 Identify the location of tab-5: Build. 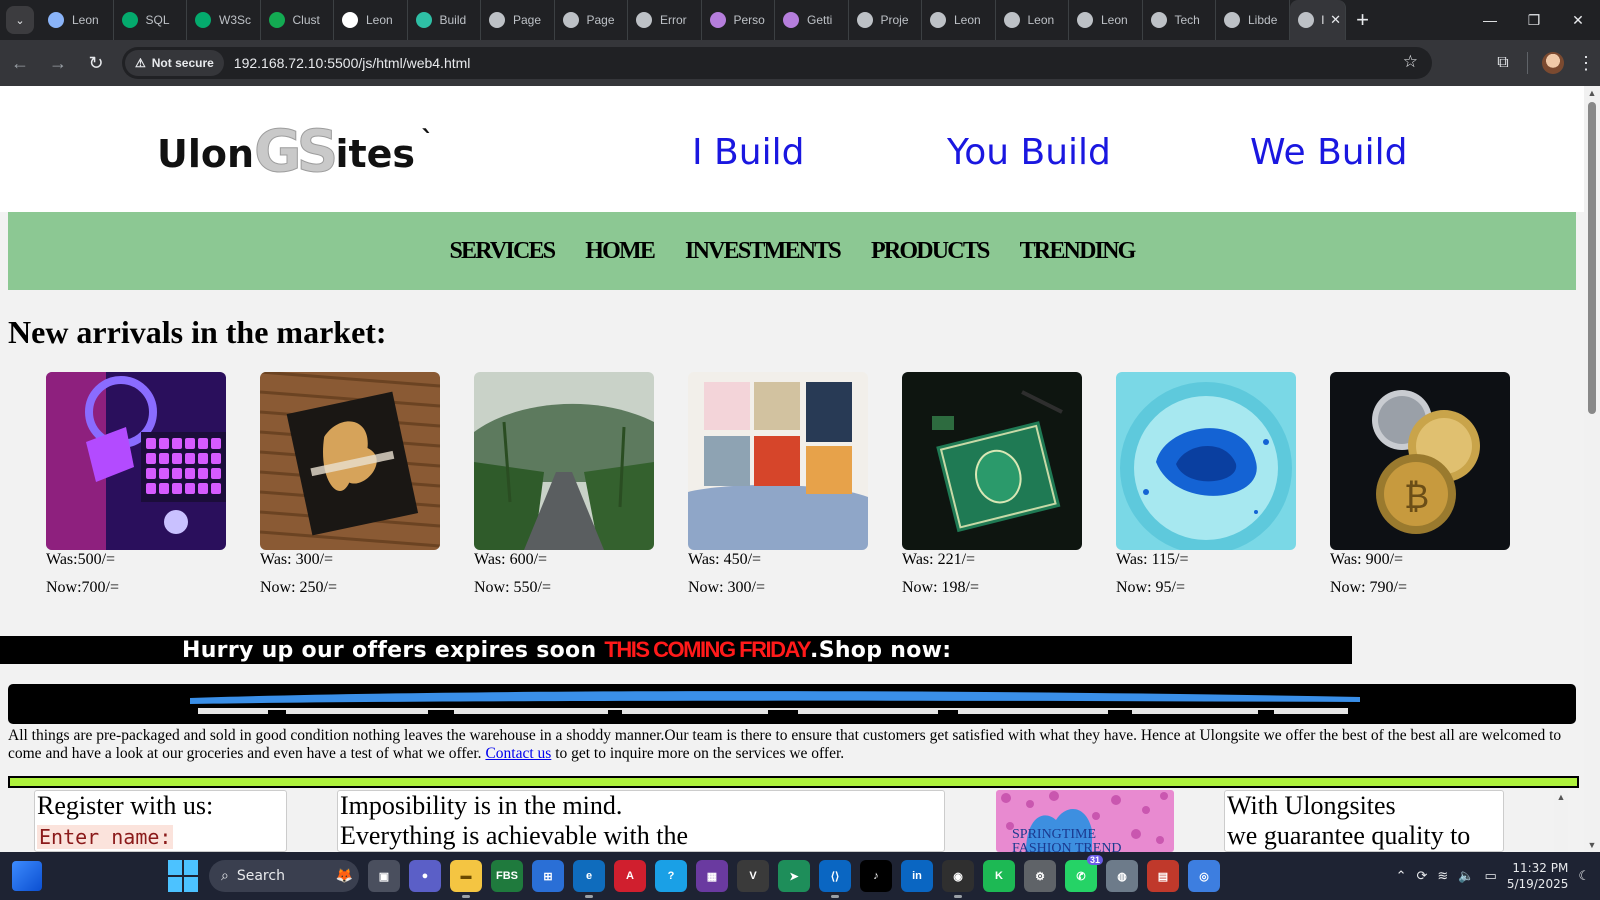
(444, 20).